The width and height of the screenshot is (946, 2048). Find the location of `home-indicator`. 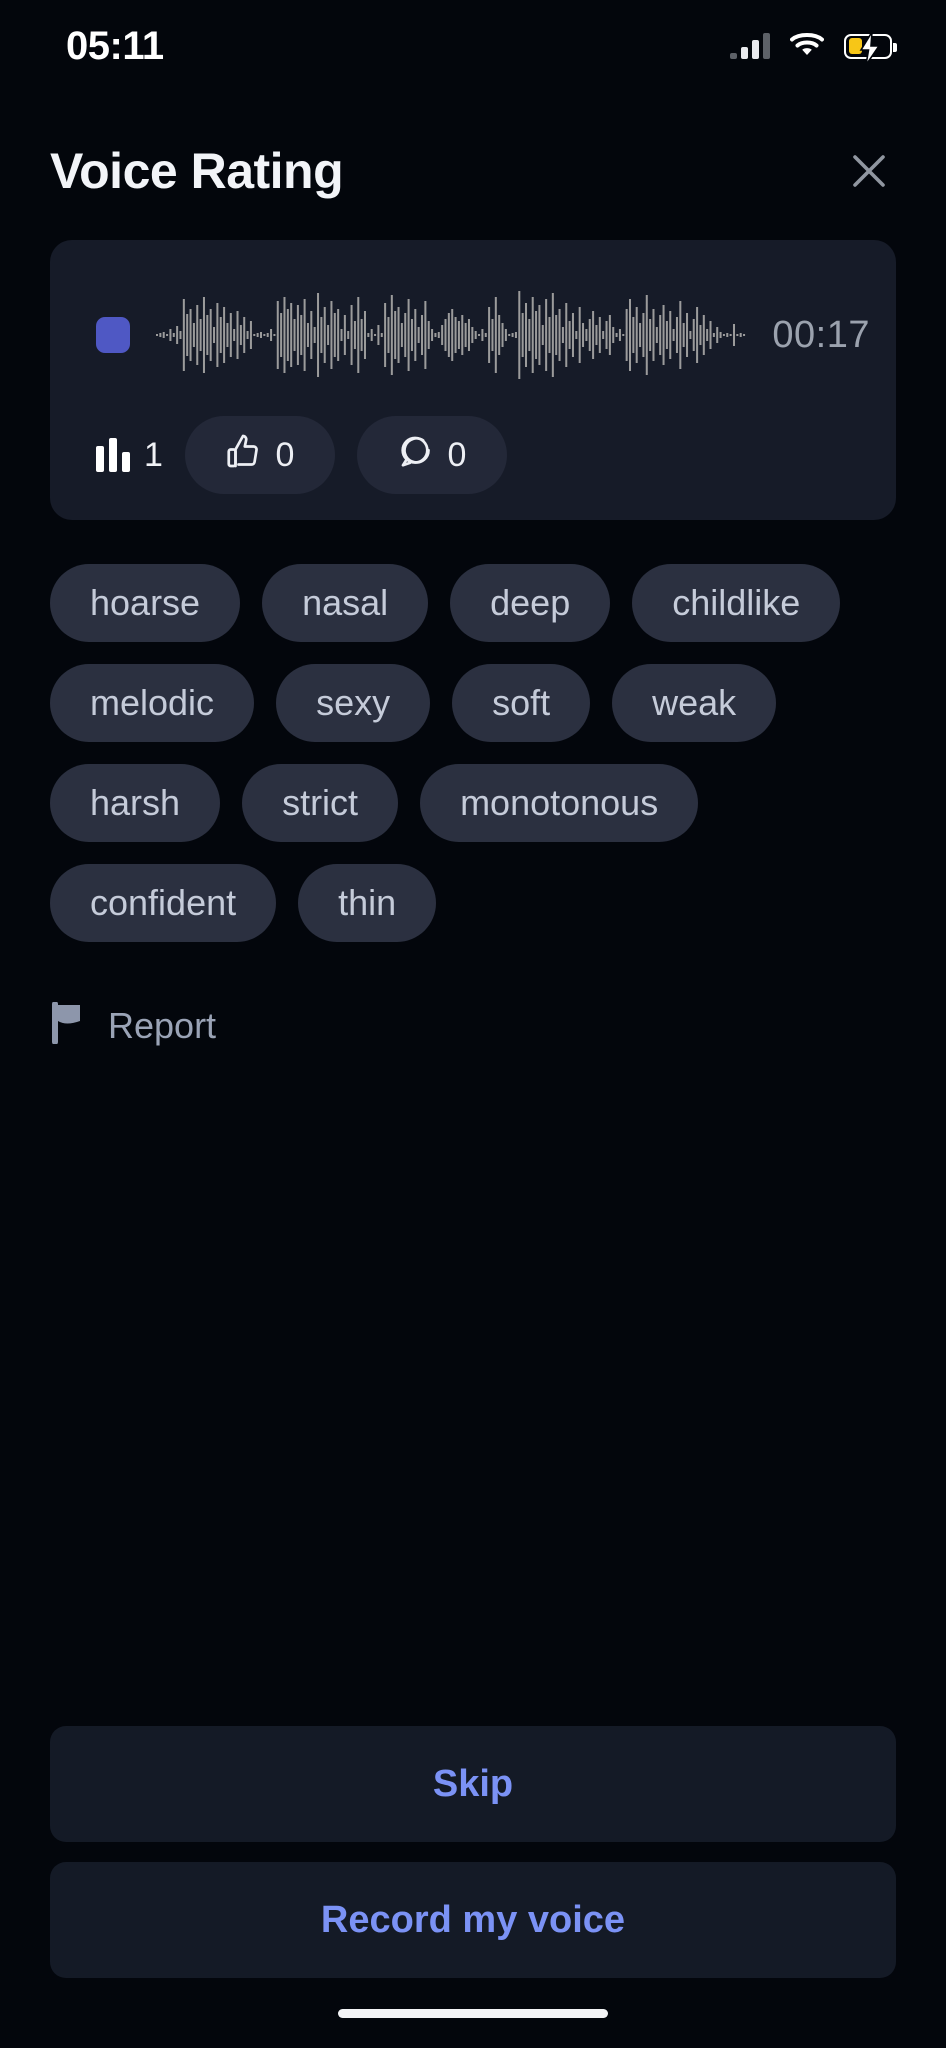

home-indicator is located at coordinates (473, 2013).